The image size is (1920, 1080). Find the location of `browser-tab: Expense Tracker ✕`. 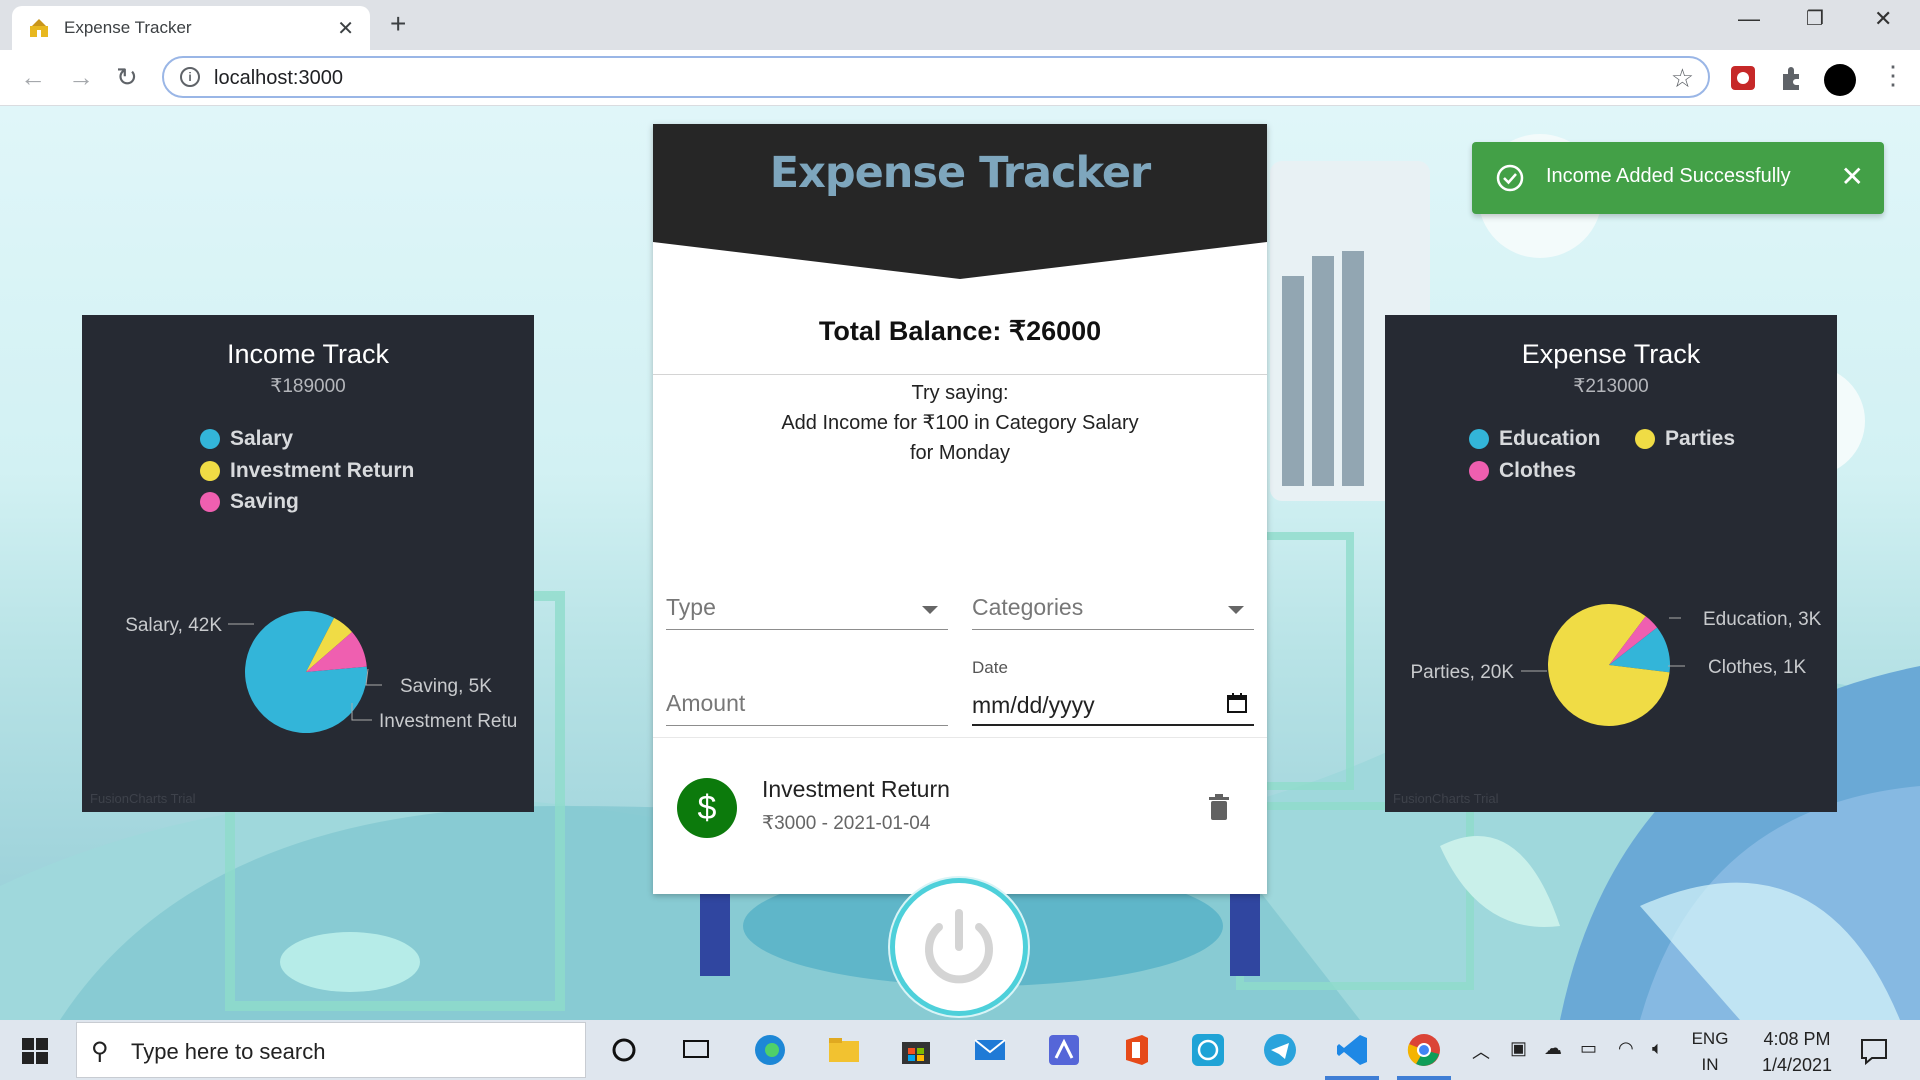

browser-tab: Expense Tracker ✕ is located at coordinates (191, 28).